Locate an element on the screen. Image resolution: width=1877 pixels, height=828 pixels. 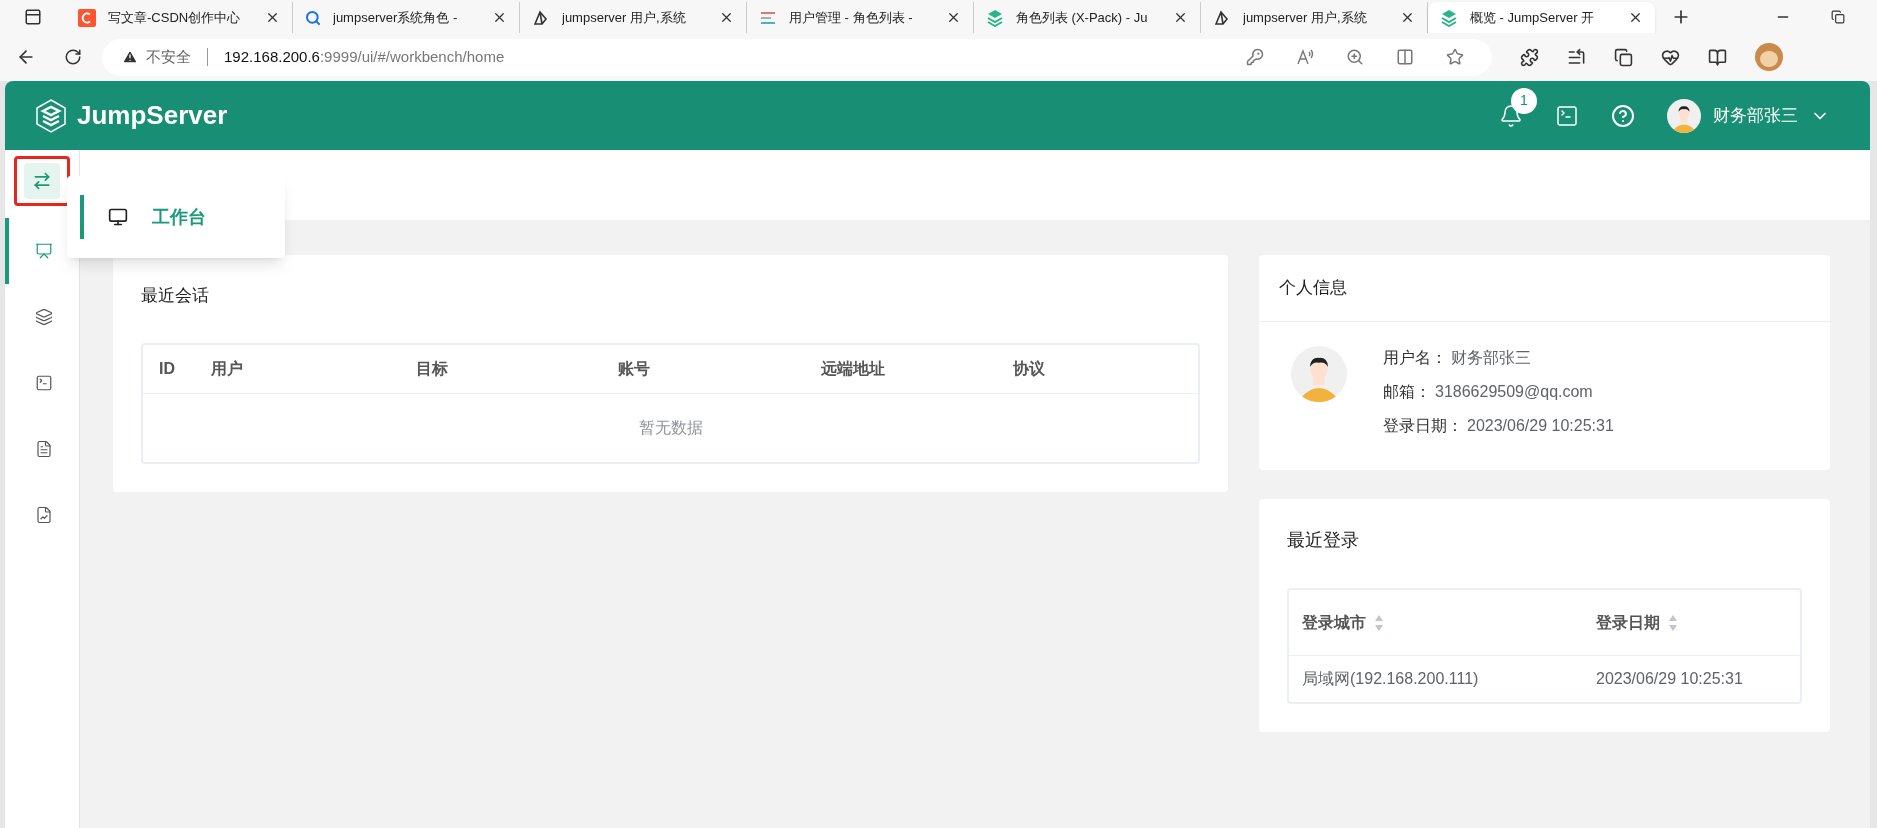
field-label: 邮箱： is located at coordinates (1407, 392).